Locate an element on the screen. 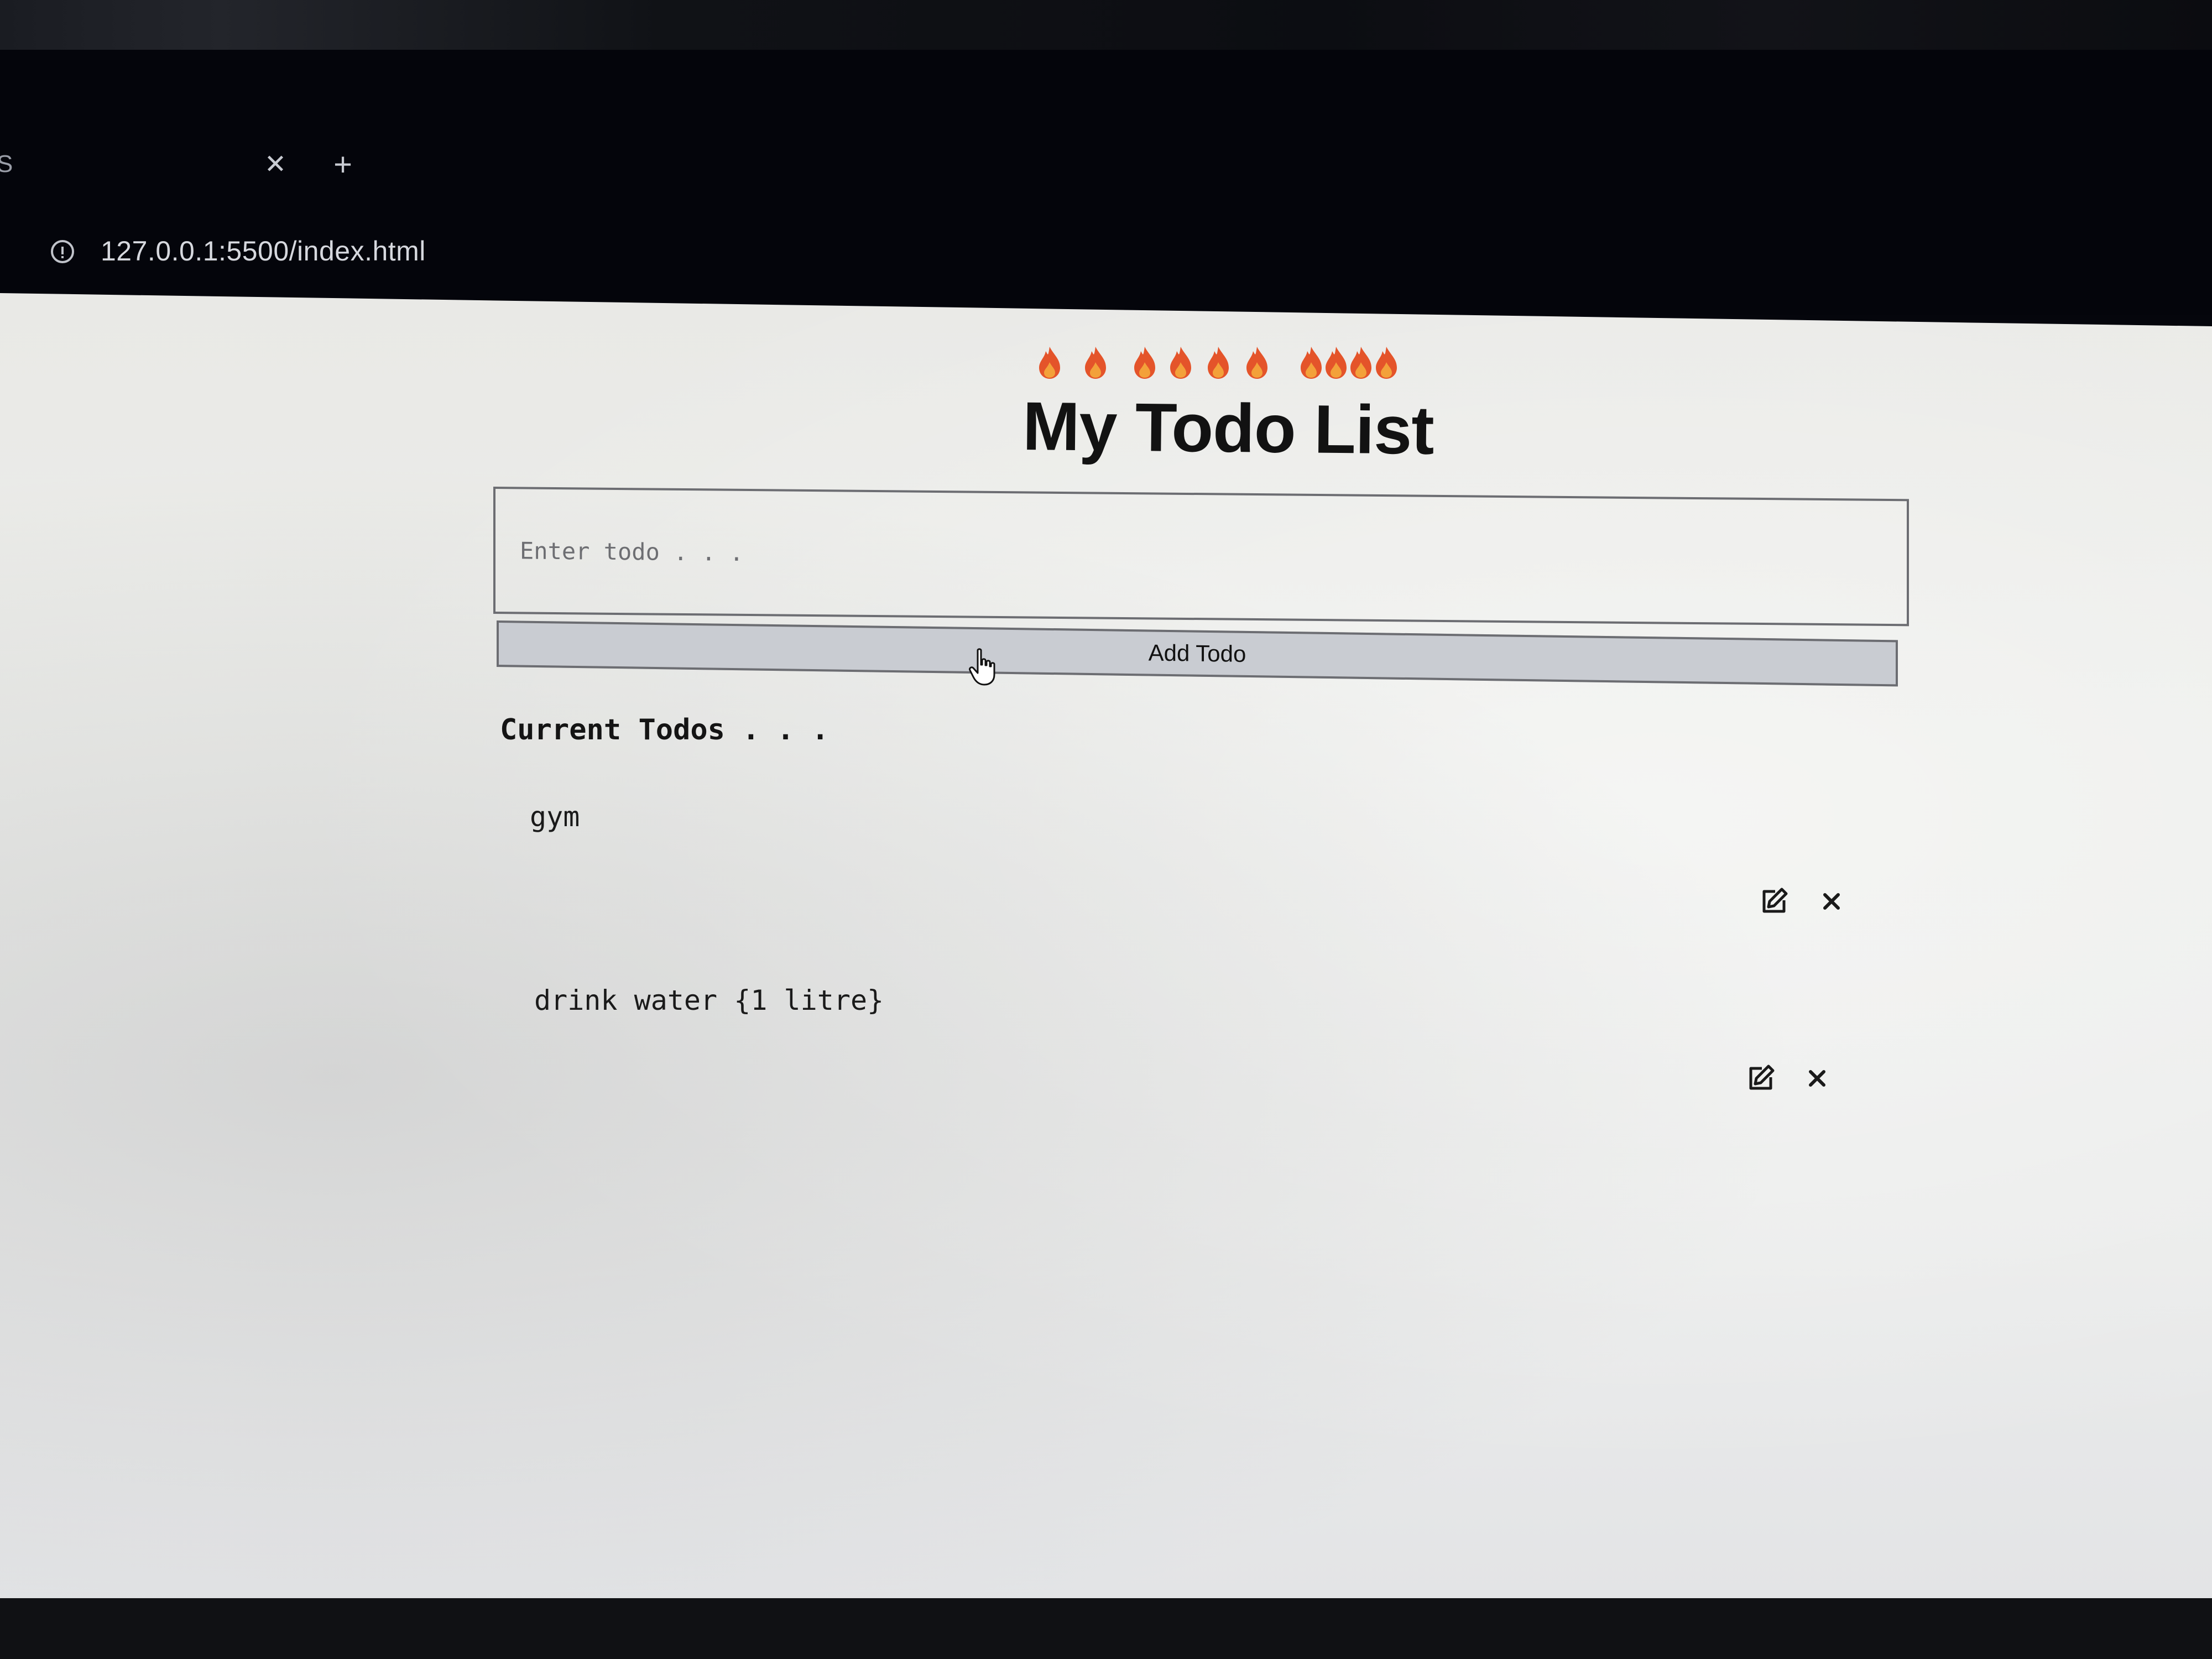  tab-title: S is located at coordinates (6, 164).